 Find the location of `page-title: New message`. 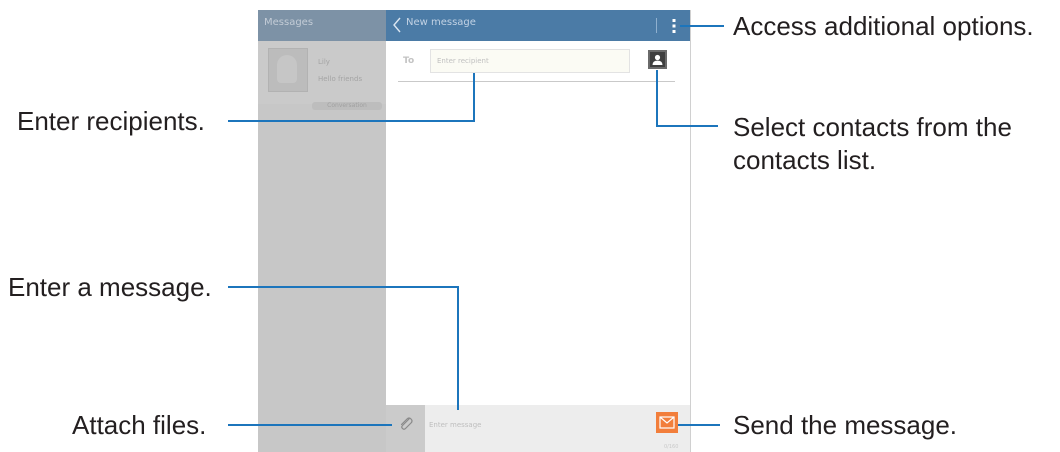

page-title: New message is located at coordinates (441, 22).